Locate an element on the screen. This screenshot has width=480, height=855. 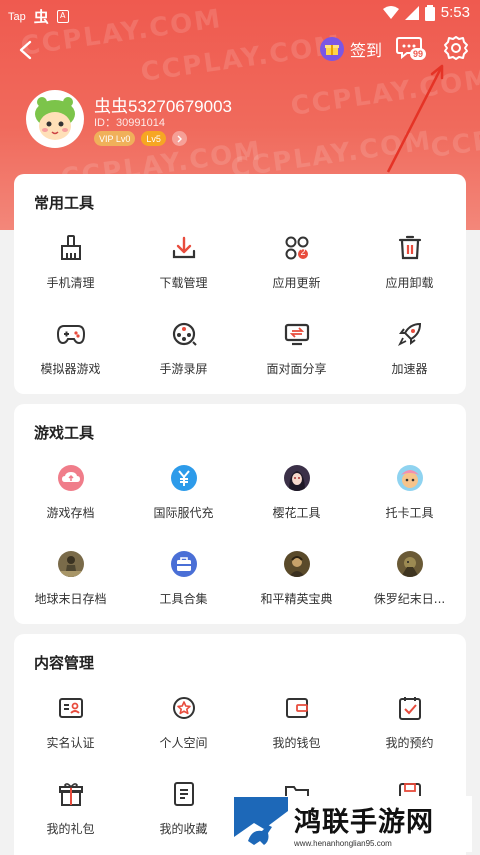
tool-favorites: 我的收藏 is located at coordinates (183, 813).